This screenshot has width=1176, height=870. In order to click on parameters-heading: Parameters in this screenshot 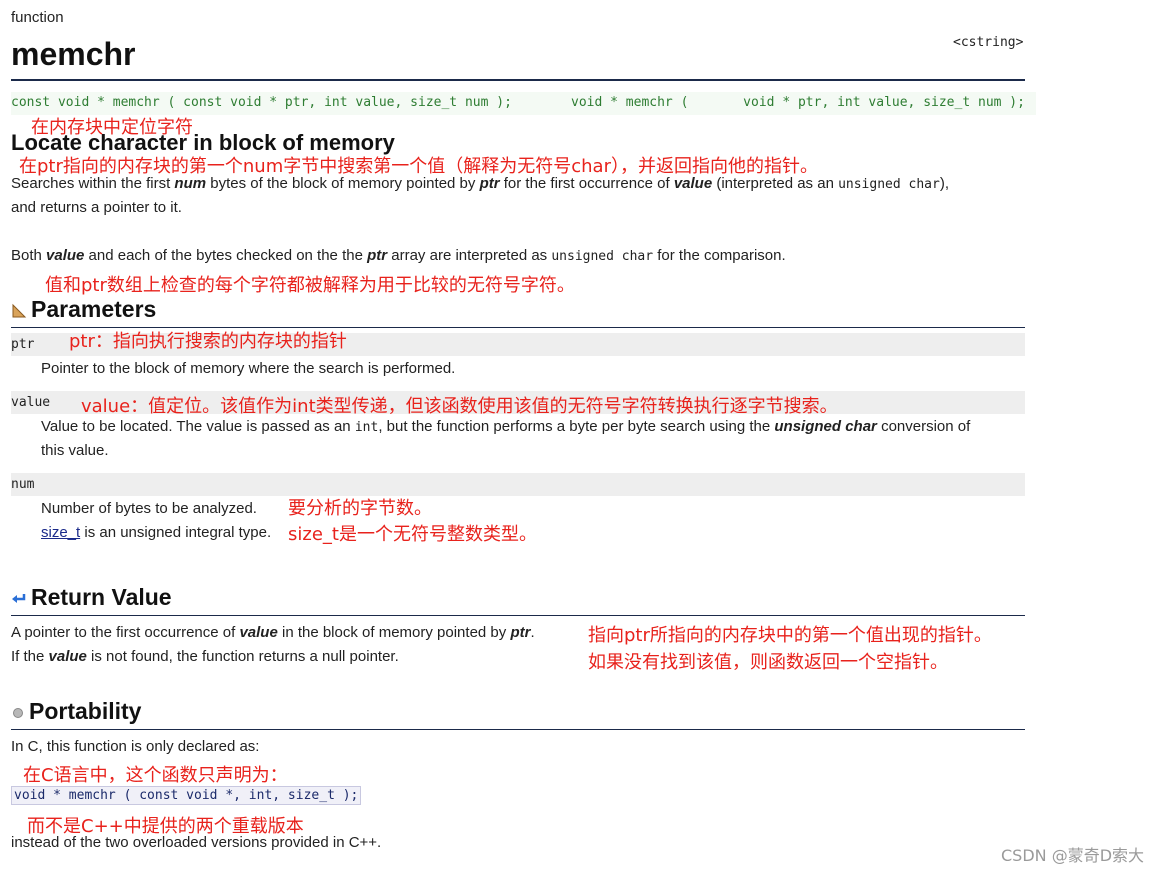, I will do `click(83, 309)`.